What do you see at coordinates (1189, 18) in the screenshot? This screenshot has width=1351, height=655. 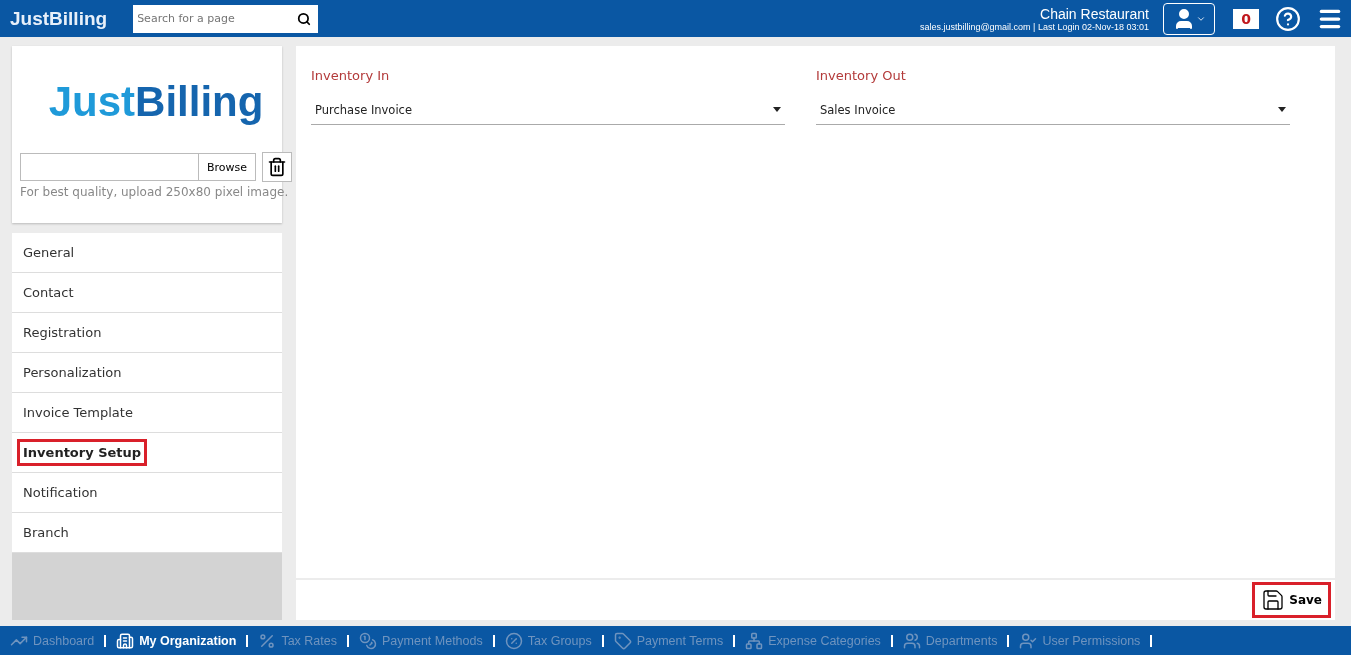 I see `user-menu-button` at bounding box center [1189, 18].